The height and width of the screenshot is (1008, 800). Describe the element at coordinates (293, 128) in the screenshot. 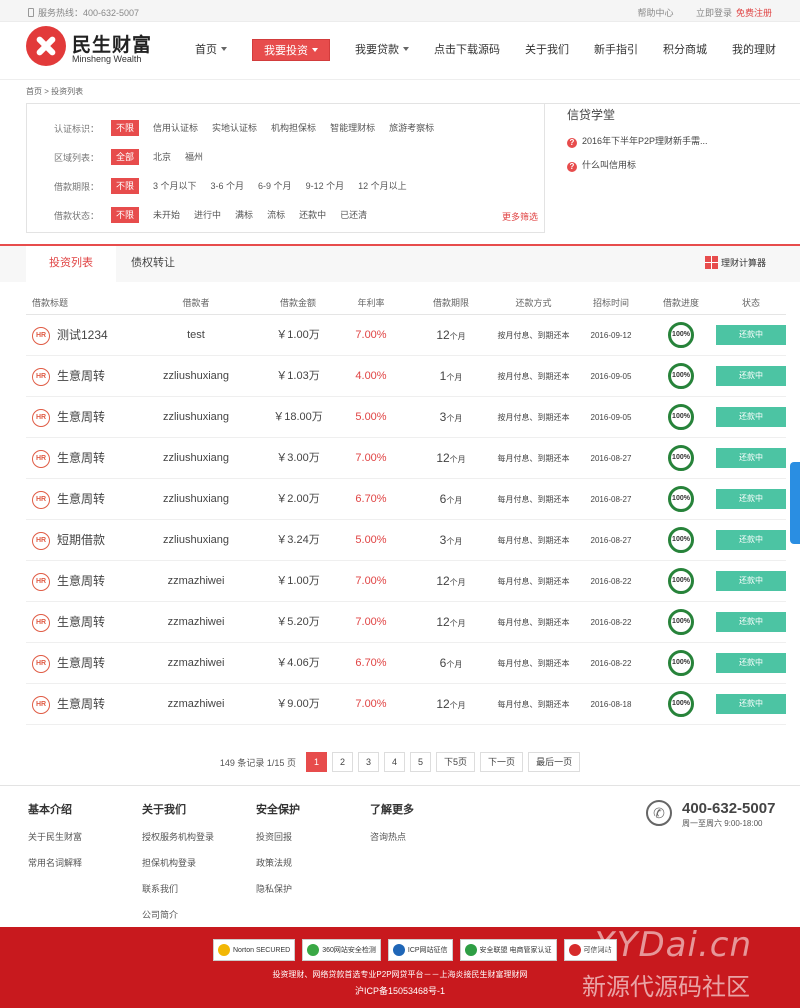

I see `filter-option: 机构担保标` at that location.